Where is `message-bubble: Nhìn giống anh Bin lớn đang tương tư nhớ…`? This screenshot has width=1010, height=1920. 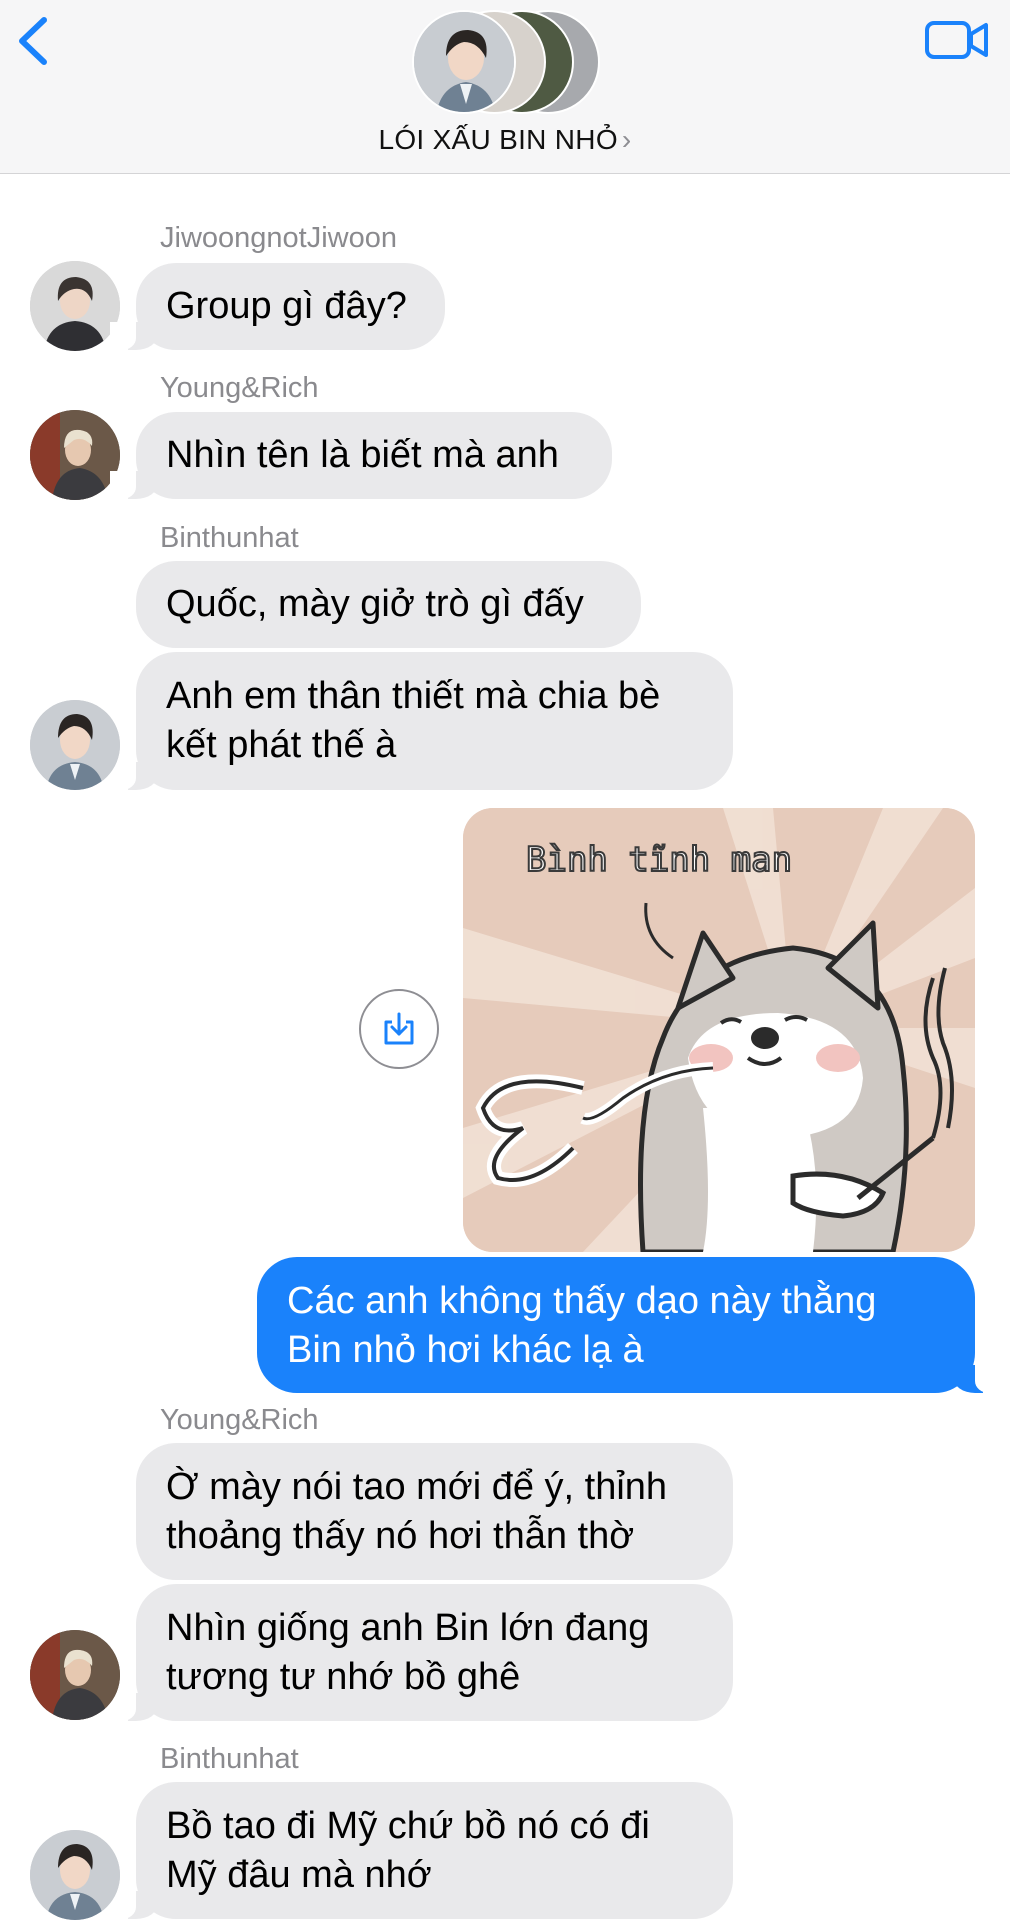
message-bubble: Nhìn giống anh Bin lớn đang tương tư nhớ… is located at coordinates (421, 1652).